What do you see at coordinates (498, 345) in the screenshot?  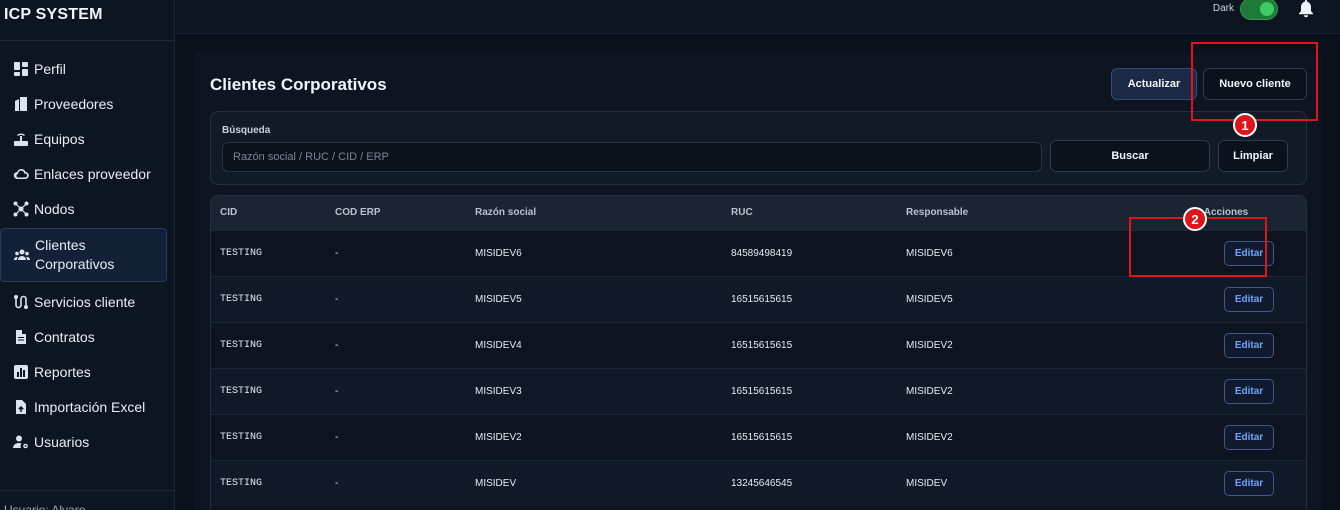 I see `cell-razon-social: MISIDEV4` at bounding box center [498, 345].